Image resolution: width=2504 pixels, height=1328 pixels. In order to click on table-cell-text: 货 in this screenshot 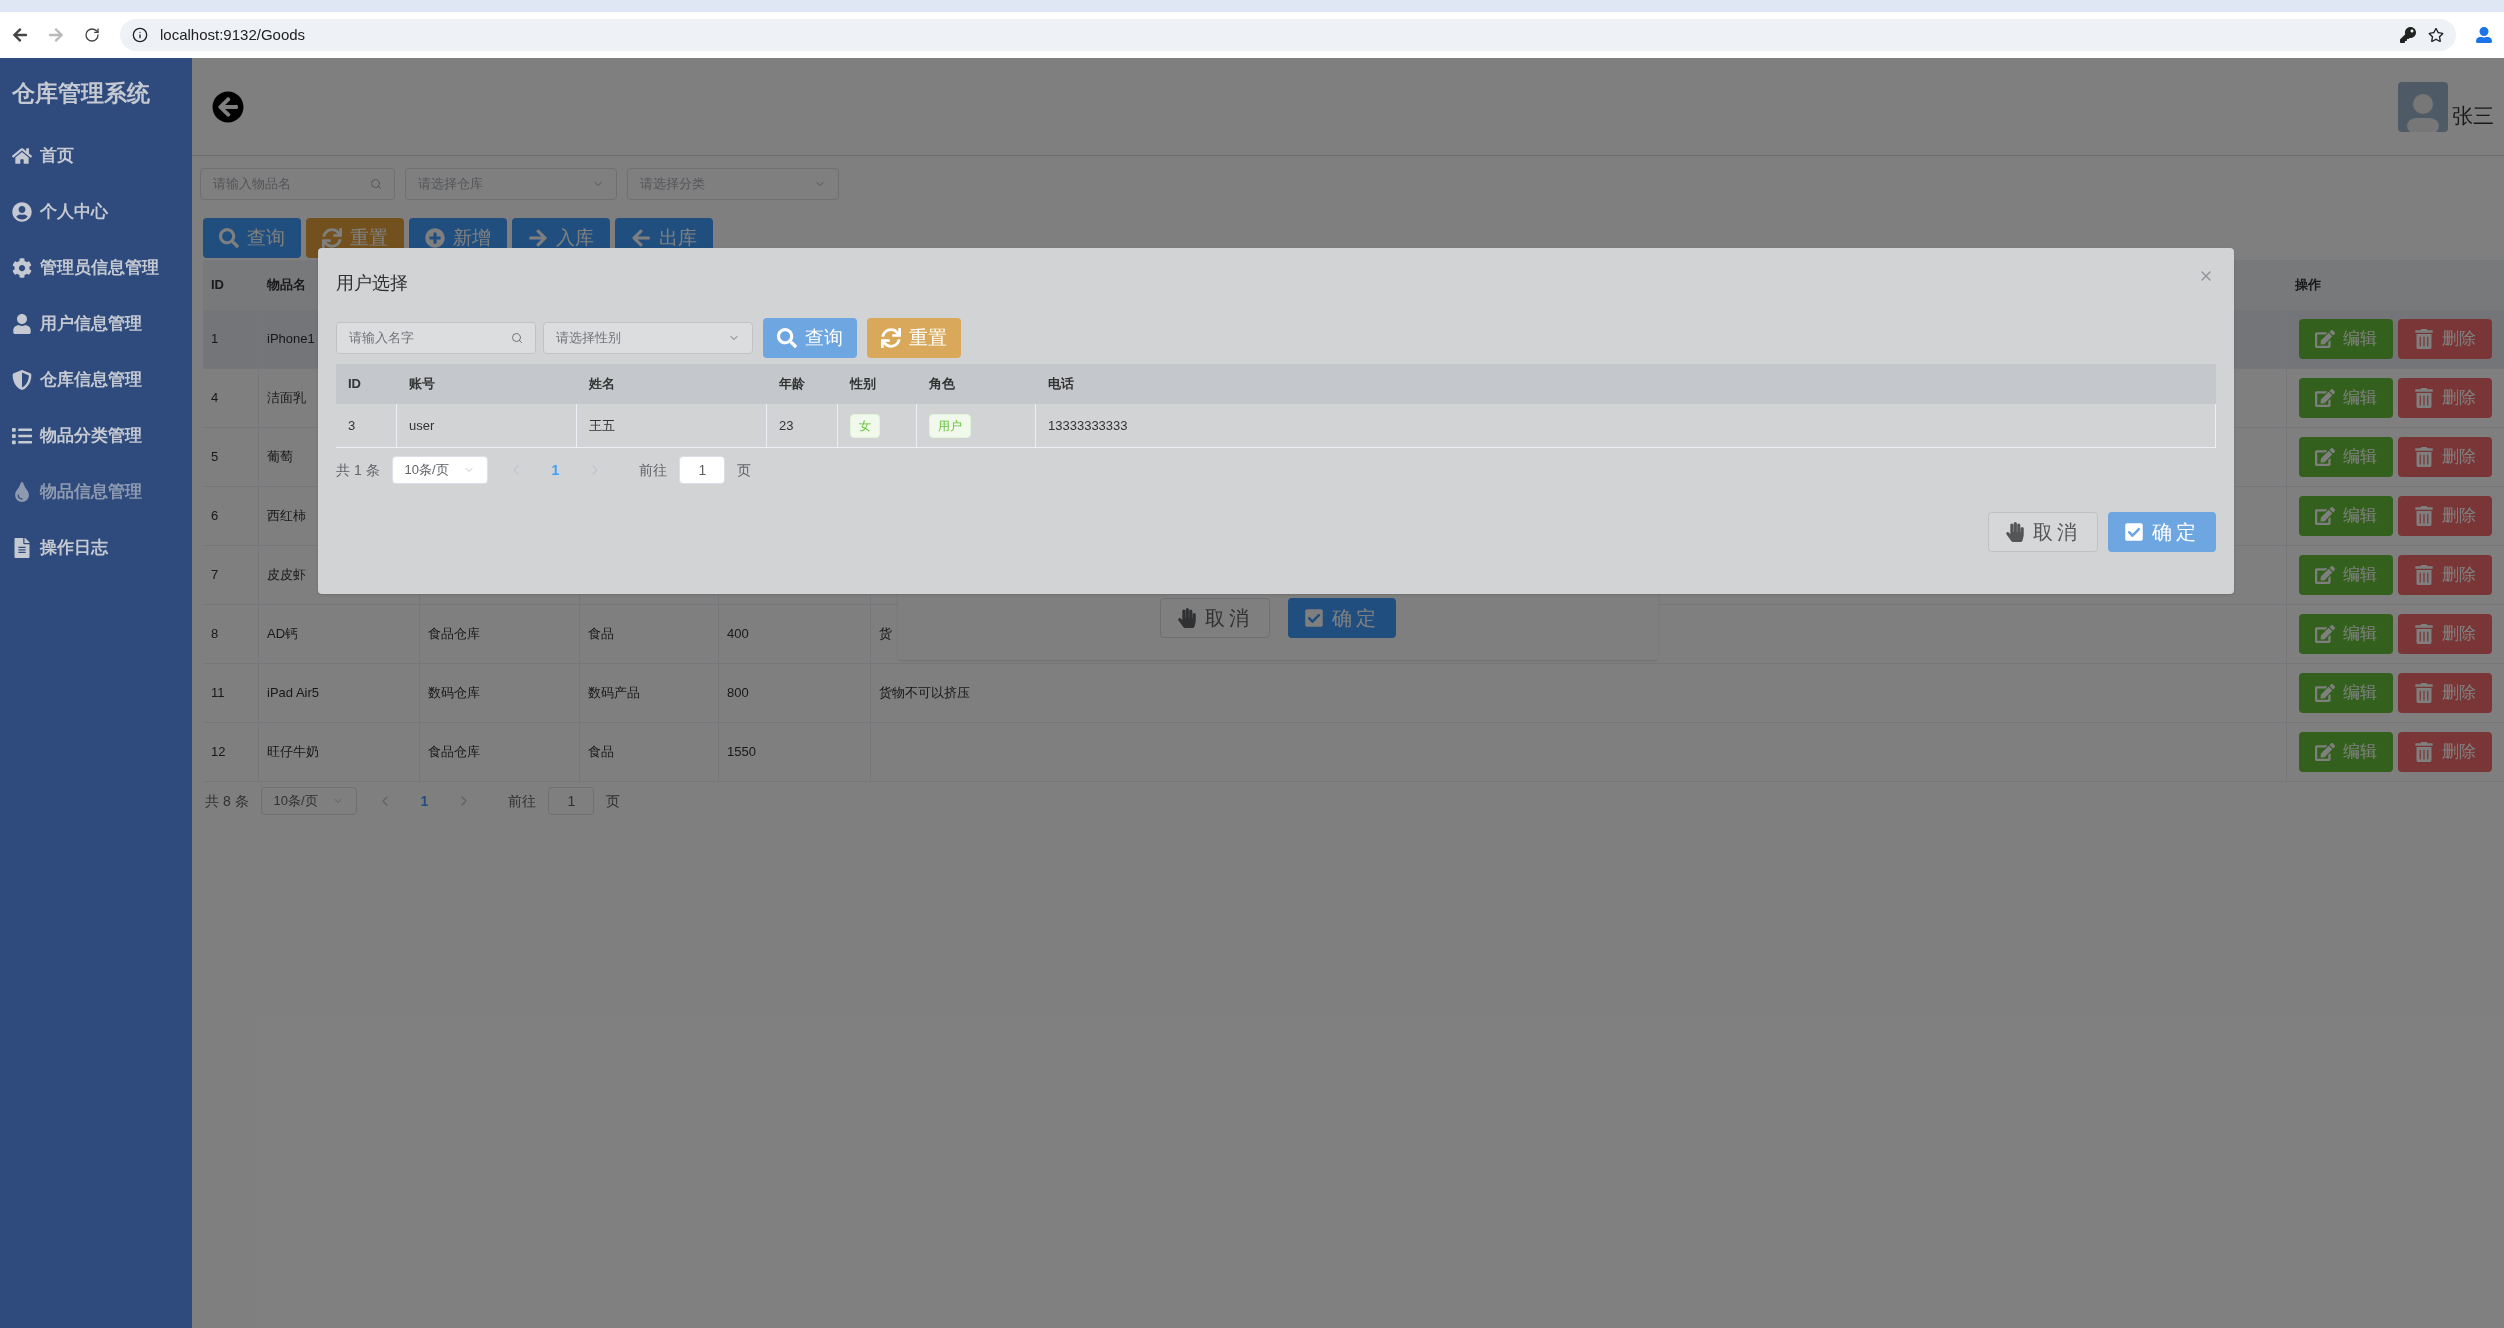, I will do `click(885, 634)`.